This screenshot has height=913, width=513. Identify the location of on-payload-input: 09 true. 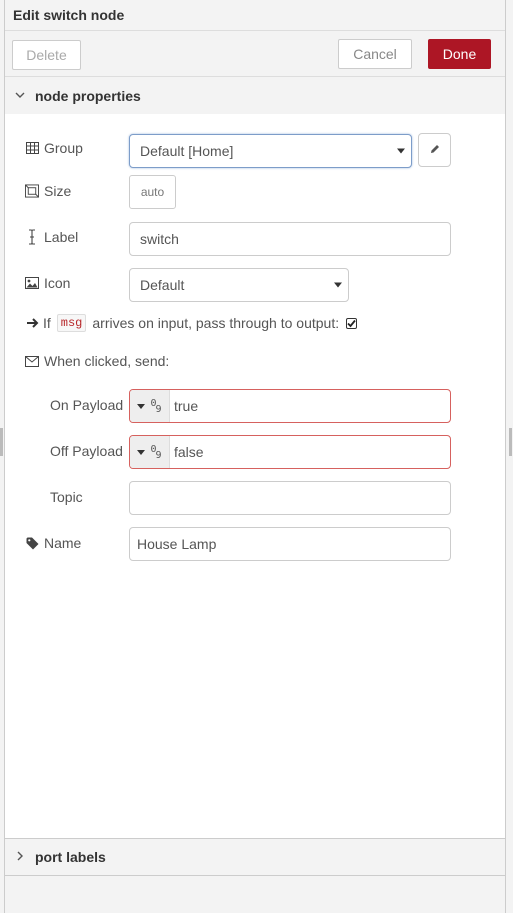
(290, 406).